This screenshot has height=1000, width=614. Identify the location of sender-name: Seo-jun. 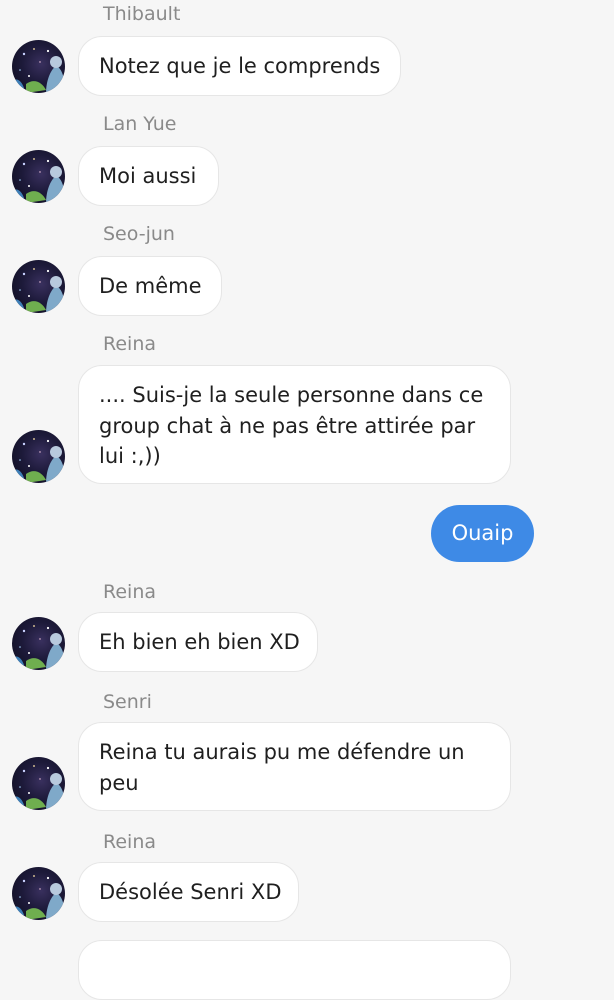
(139, 234).